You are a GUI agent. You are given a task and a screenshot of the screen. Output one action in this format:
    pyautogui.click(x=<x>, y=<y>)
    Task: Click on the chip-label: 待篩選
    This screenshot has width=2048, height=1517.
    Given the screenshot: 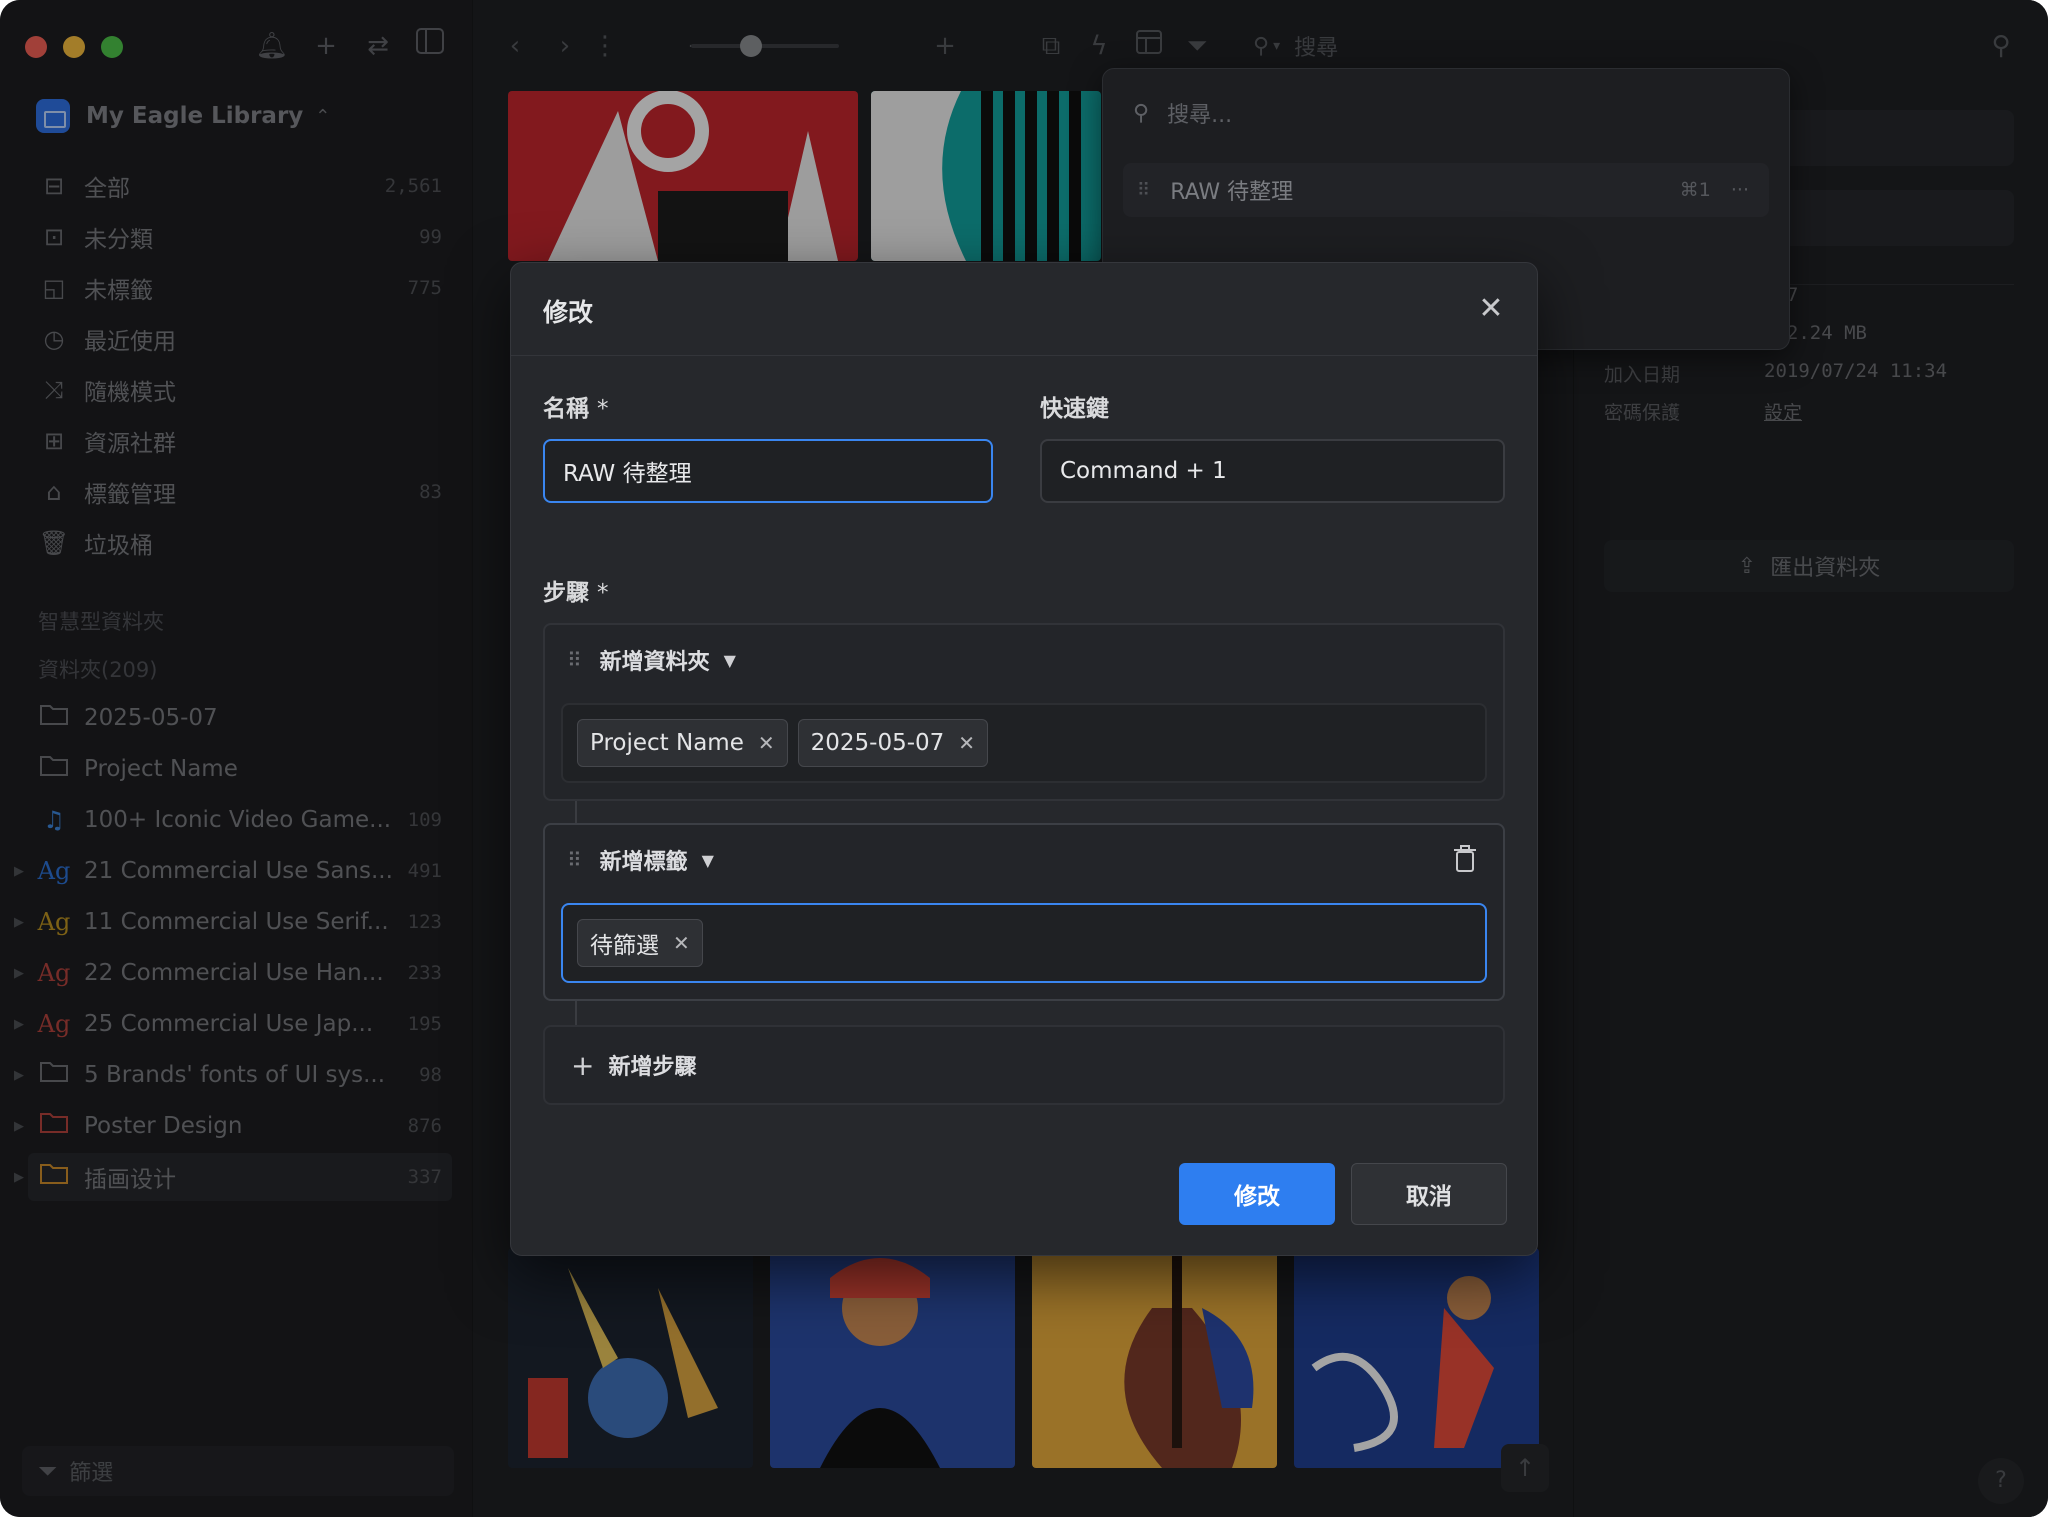 What is the action you would take?
    pyautogui.click(x=624, y=946)
    